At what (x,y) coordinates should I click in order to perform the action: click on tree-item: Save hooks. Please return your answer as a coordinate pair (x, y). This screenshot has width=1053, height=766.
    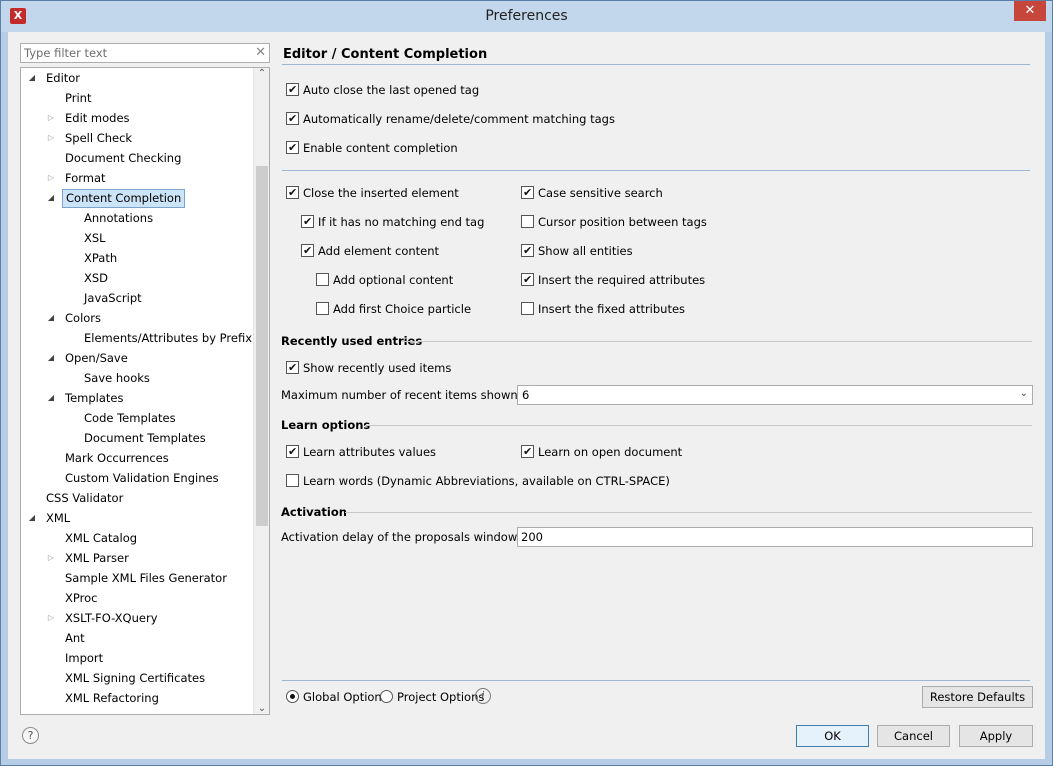
    Looking at the image, I should click on (137, 378).